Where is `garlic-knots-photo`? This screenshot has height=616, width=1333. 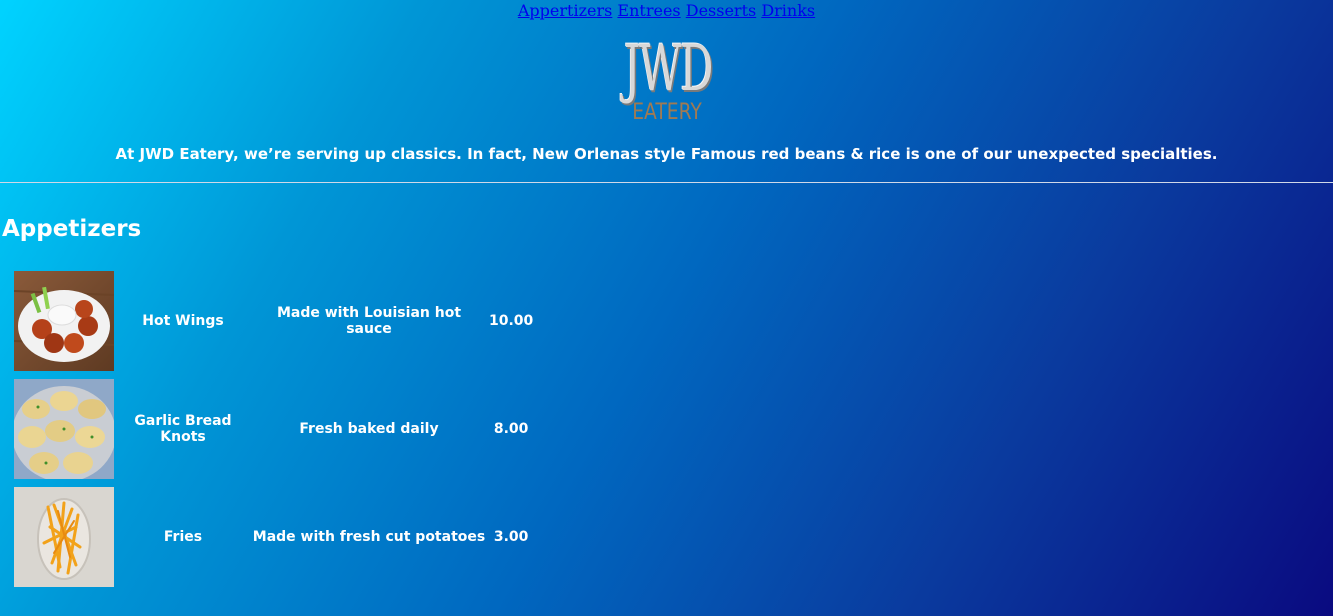 garlic-knots-photo is located at coordinates (64, 429).